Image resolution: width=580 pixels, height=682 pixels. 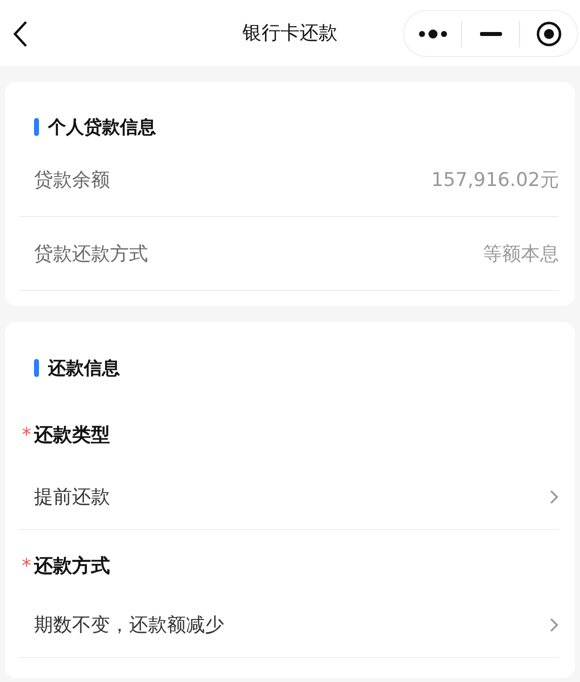 What do you see at coordinates (495, 180) in the screenshot?
I see `info-value: 157,916.02元` at bounding box center [495, 180].